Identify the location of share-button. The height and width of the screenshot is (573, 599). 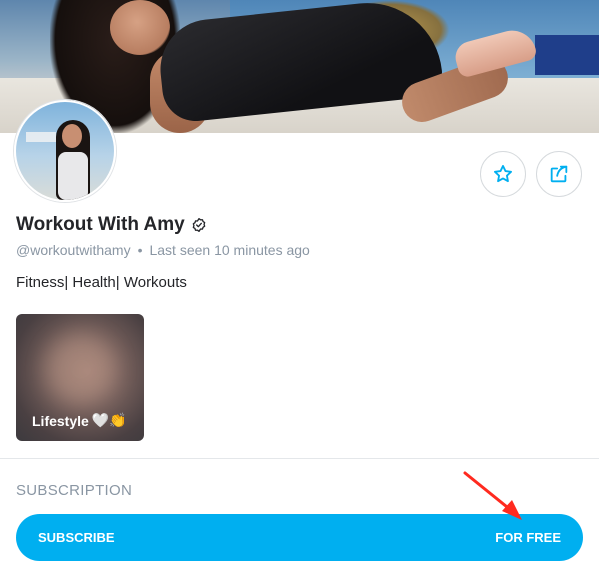
(559, 174).